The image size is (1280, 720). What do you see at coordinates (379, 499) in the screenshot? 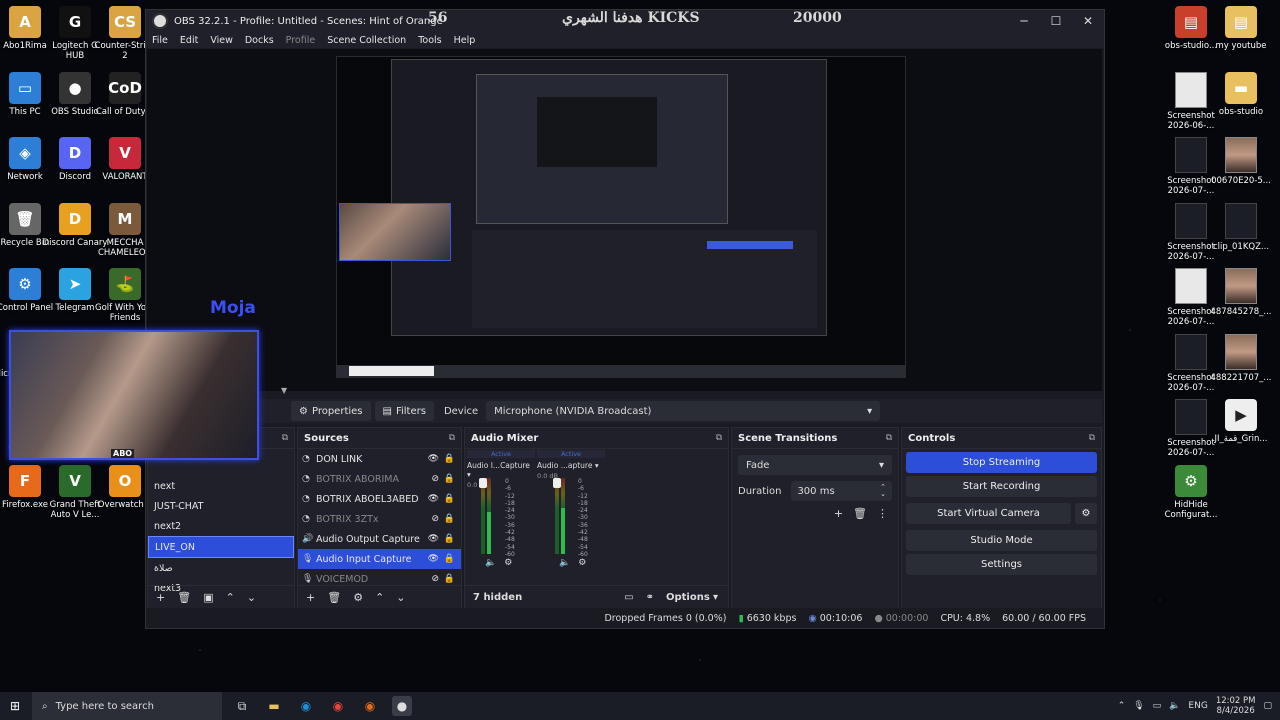
I see `source-item: ◔ BOTRIX ABOEL3ABED 👁 🔒` at bounding box center [379, 499].